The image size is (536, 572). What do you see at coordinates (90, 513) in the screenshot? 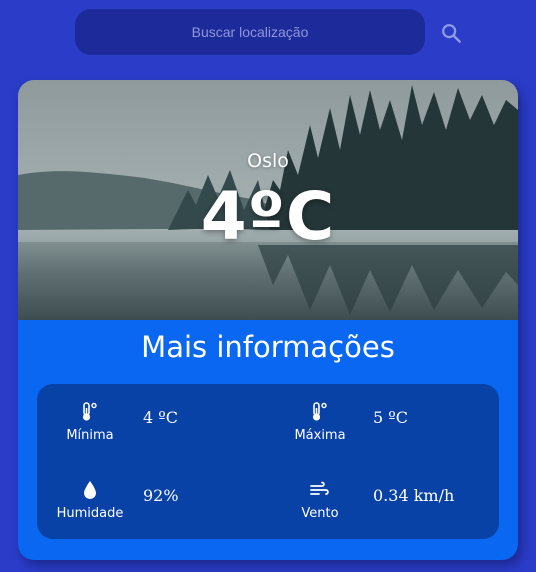
I see `humidity-label: Humidade` at bounding box center [90, 513].